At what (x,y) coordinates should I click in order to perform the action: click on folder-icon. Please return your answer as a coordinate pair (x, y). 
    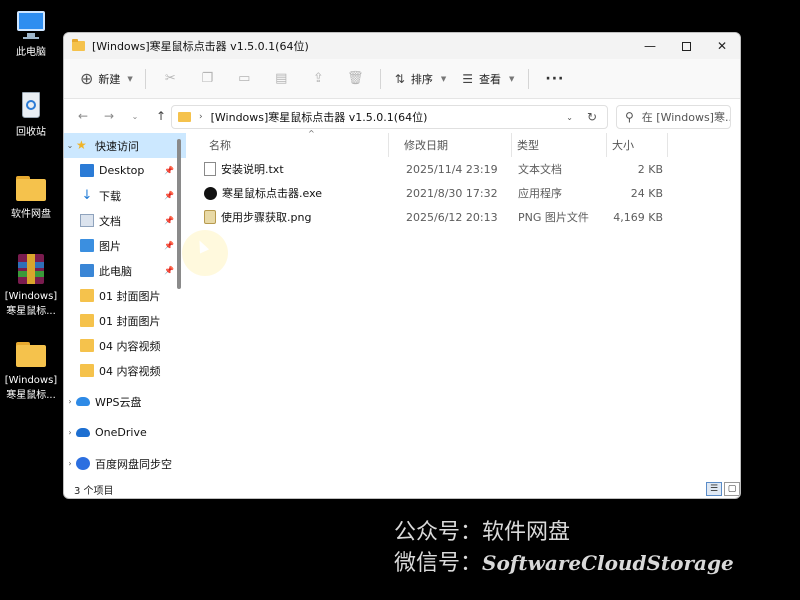
    Looking at the image, I should click on (87, 370).